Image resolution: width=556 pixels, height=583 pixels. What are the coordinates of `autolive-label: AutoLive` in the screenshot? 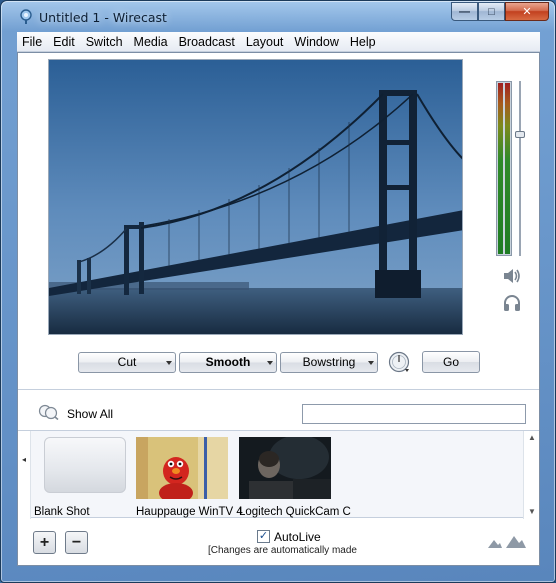 It's located at (297, 537).